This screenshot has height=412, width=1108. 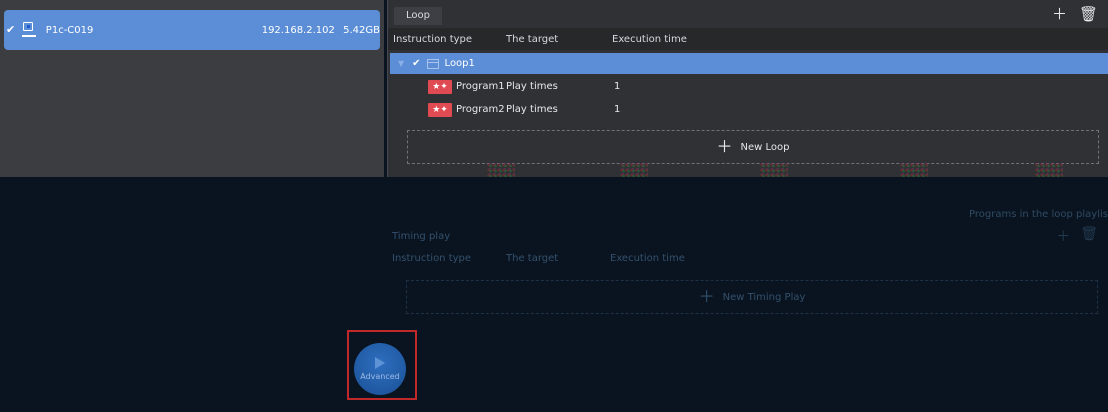 What do you see at coordinates (28, 30) in the screenshot?
I see `device-icon` at bounding box center [28, 30].